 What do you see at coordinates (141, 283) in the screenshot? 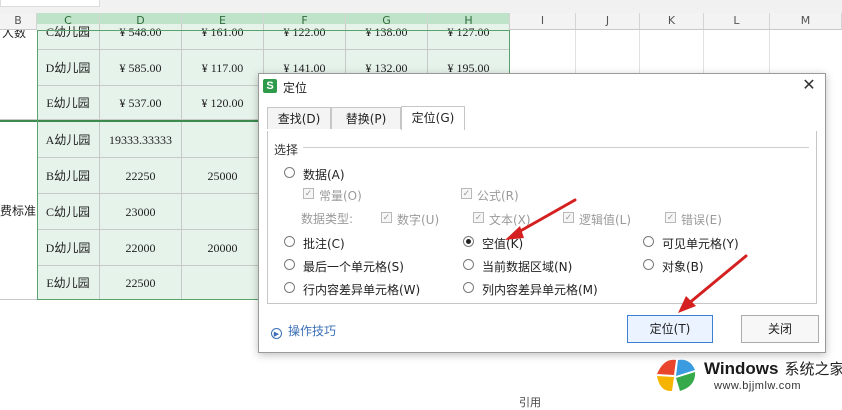
I see `cell-d-row8: 22500` at bounding box center [141, 283].